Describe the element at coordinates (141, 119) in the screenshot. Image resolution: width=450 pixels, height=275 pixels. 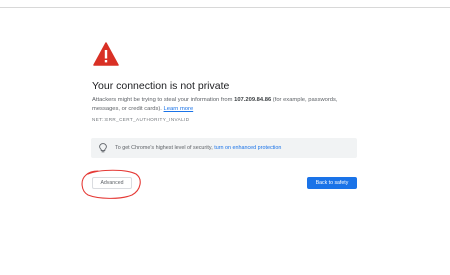
I see `error-code: NET::ERR_CERT_AUTHORITY_INVALID` at that location.